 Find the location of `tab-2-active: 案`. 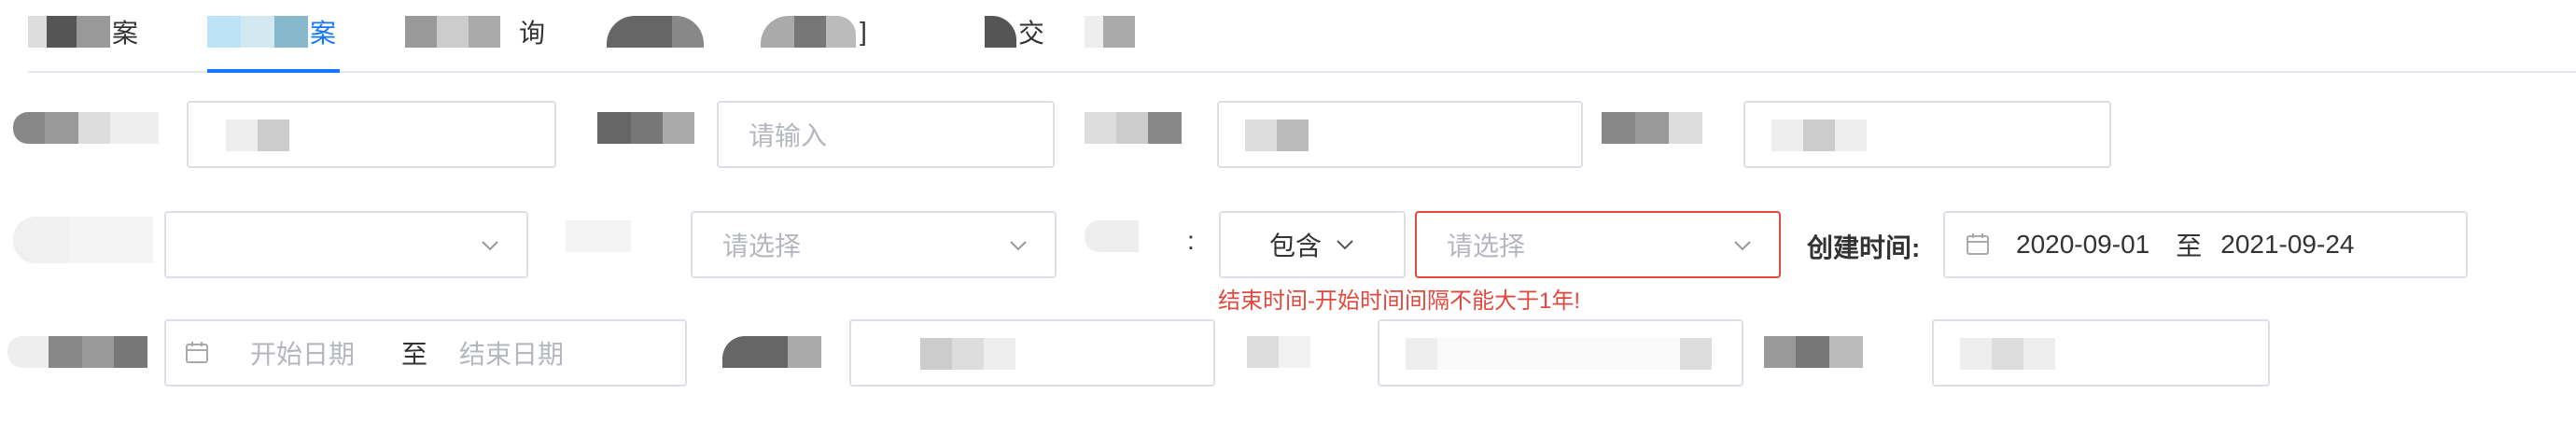

tab-2-active: 案 is located at coordinates (271, 31).